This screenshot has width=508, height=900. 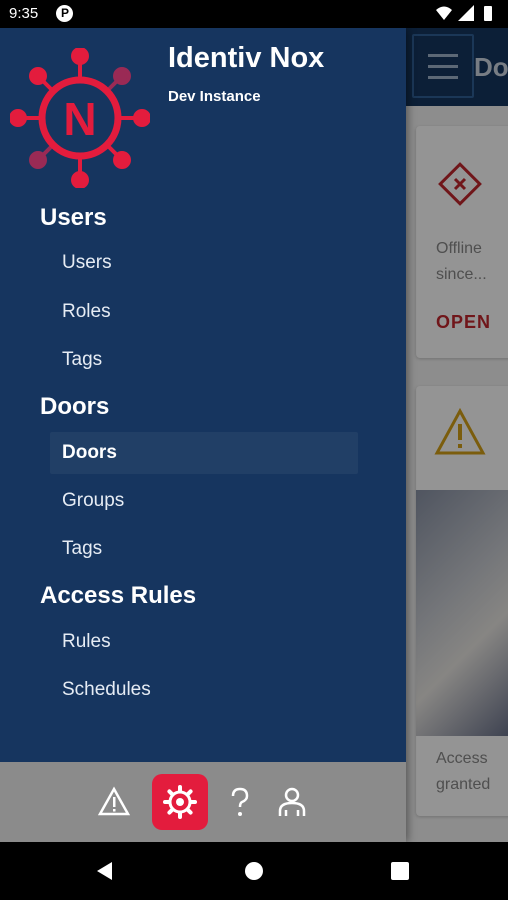 I want to click on alerts-button, so click(x=114, y=802).